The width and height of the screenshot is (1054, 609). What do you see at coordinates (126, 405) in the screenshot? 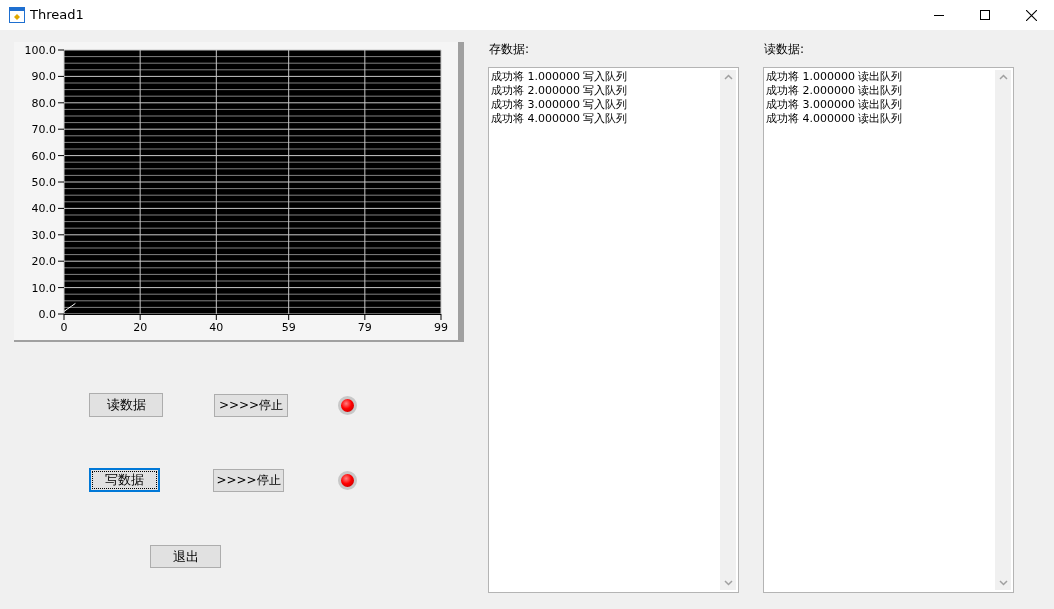
I see `start-button: 读数据` at bounding box center [126, 405].